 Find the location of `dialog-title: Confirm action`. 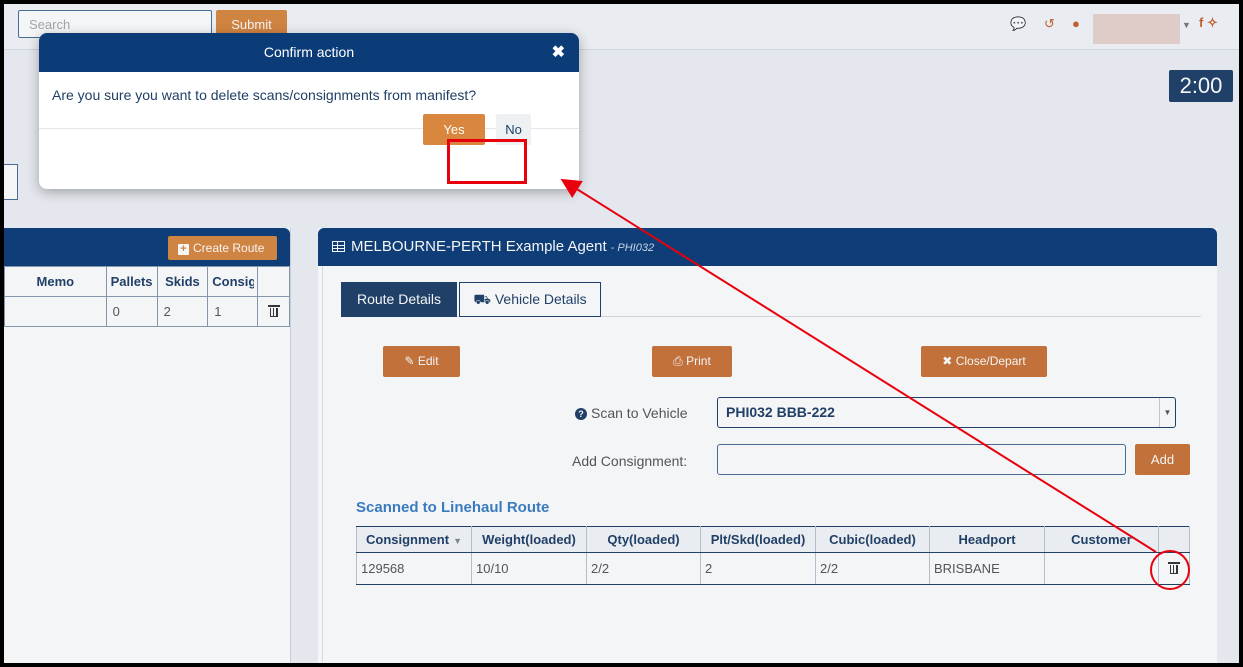

dialog-title: Confirm action is located at coordinates (309, 52).